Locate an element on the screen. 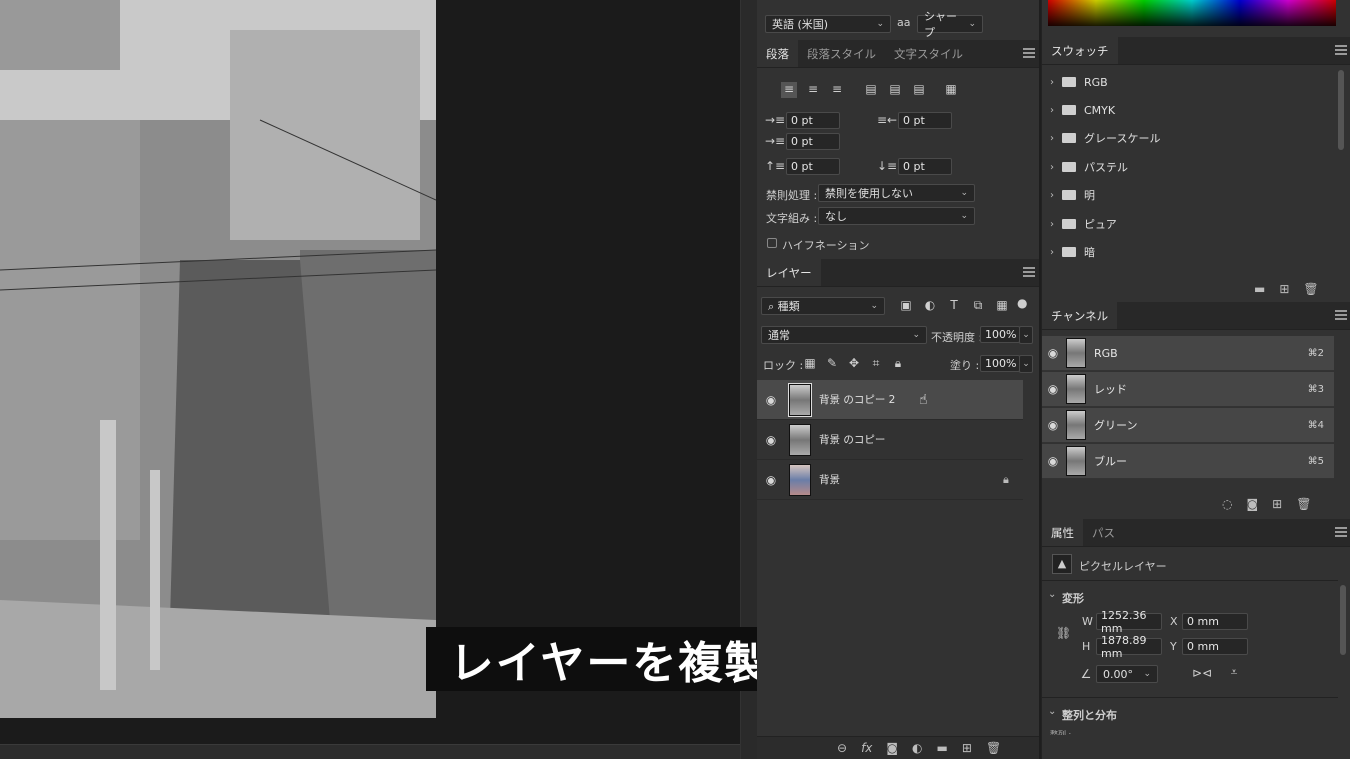 The height and width of the screenshot is (759, 1350). indent-right-input: 0 pt is located at coordinates (925, 120).